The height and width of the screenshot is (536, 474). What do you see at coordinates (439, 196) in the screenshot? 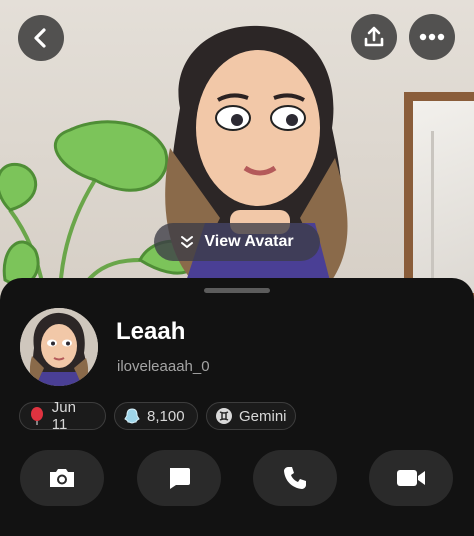
I see `scene-picture-frame` at bounding box center [439, 196].